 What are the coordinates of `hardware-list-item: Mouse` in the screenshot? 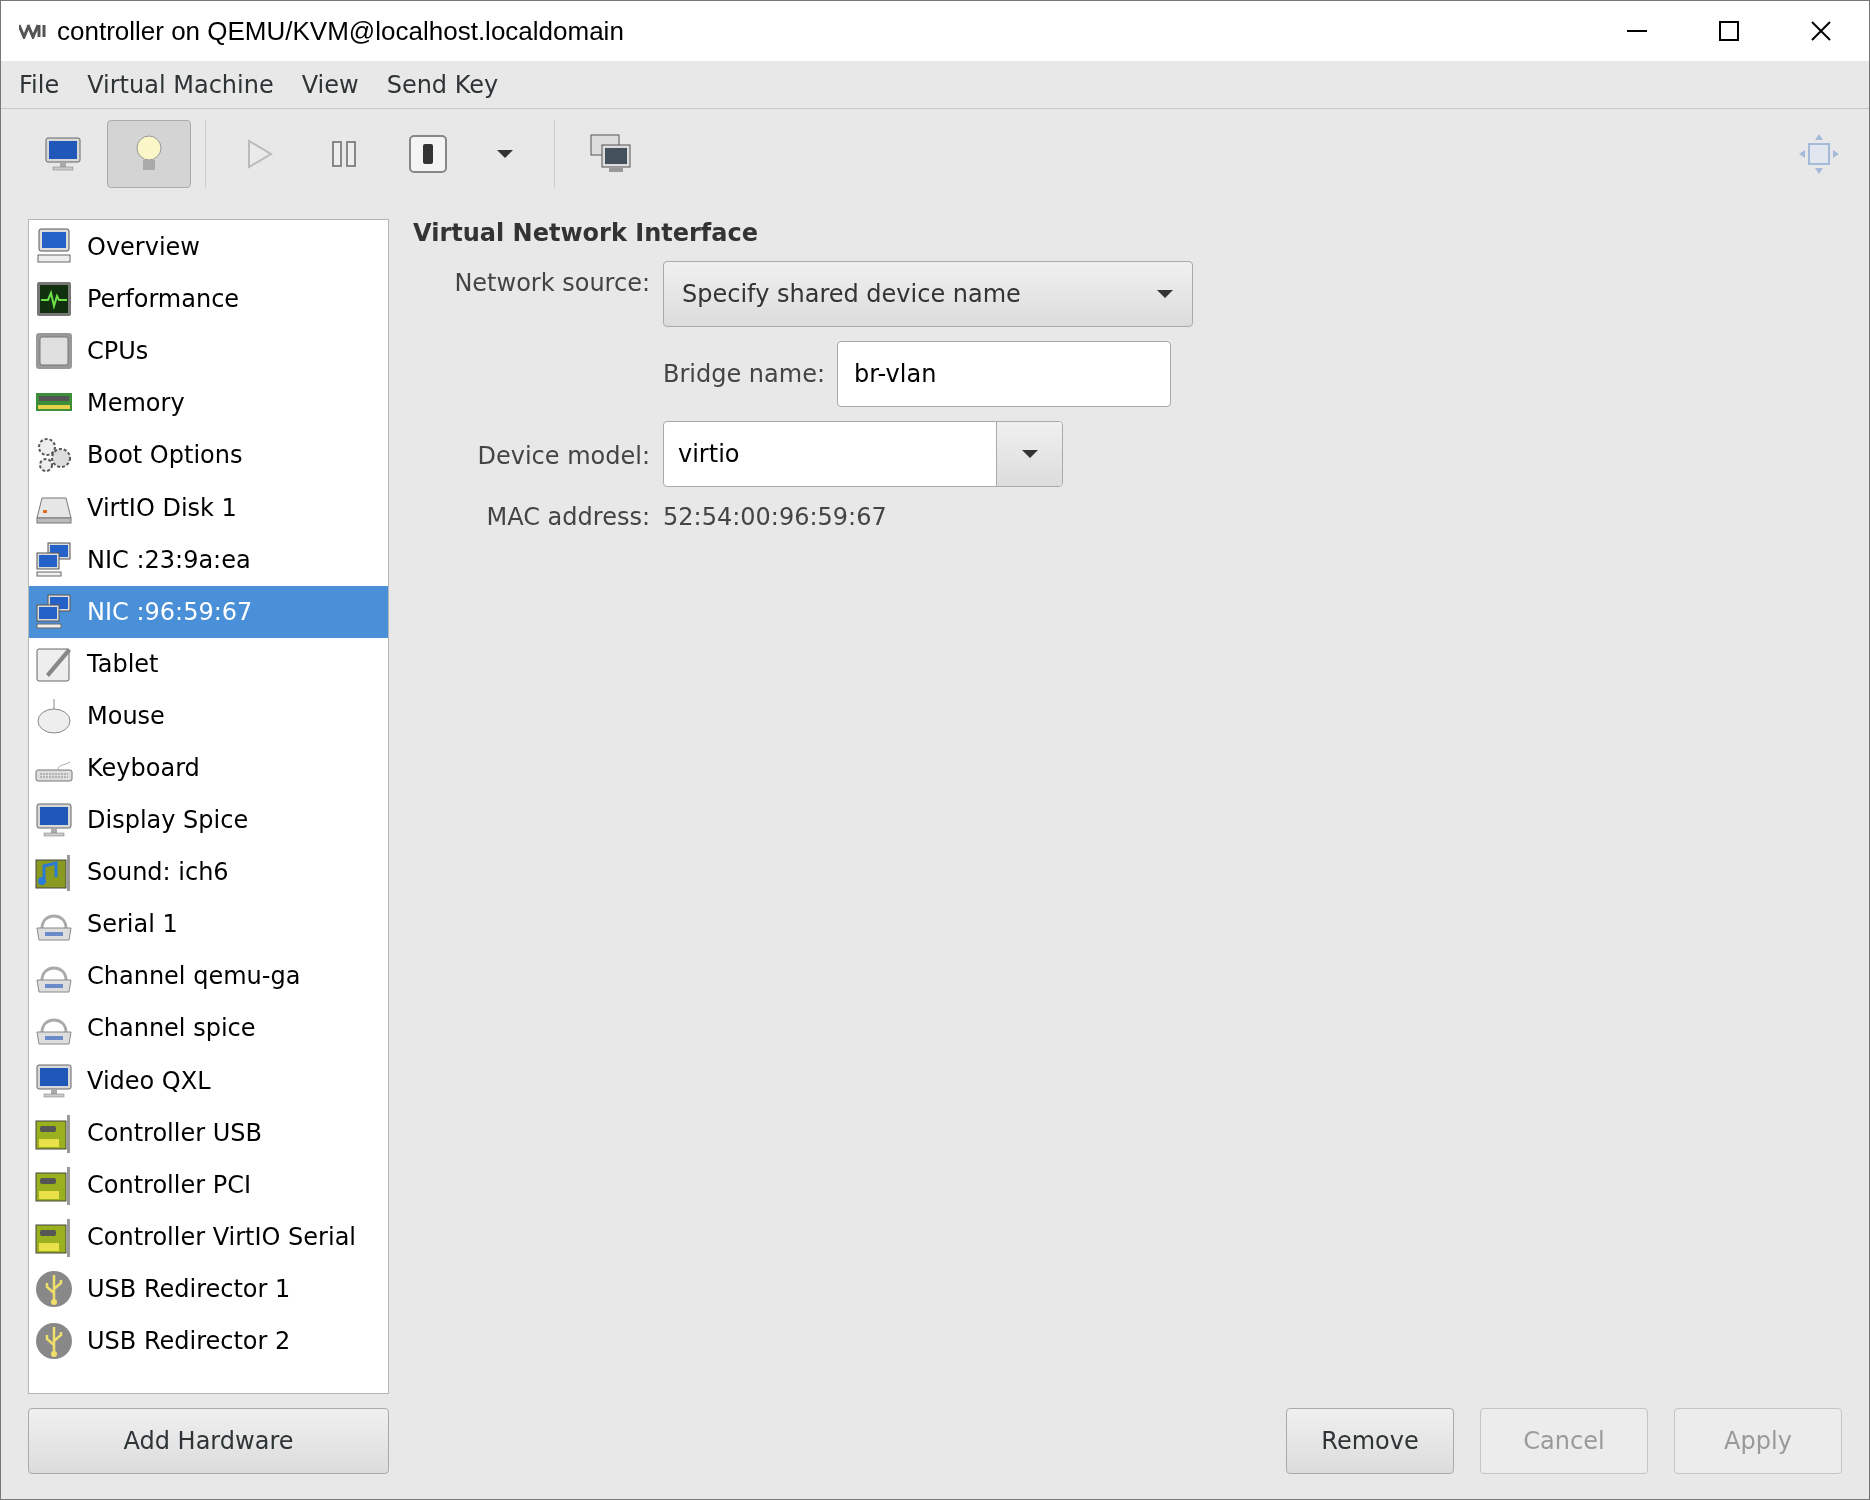 It's located at (208, 715).